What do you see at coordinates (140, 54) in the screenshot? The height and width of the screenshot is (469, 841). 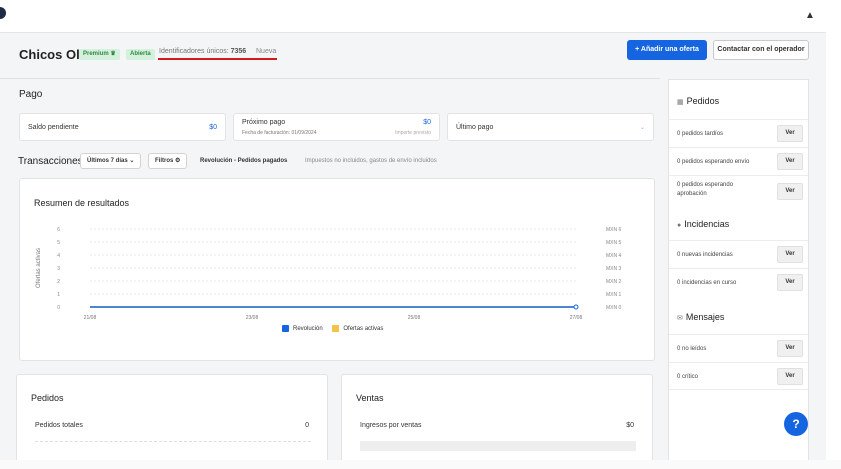 I see `status-badge: Abierta` at bounding box center [140, 54].